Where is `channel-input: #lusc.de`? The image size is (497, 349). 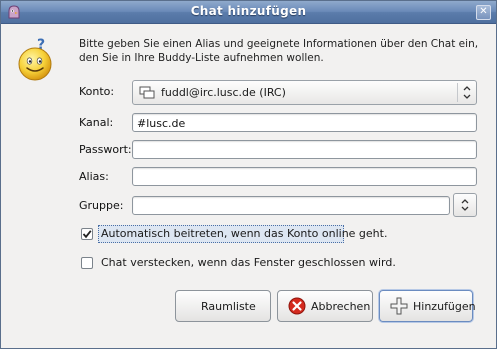 channel-input: #lusc.de is located at coordinates (304, 122).